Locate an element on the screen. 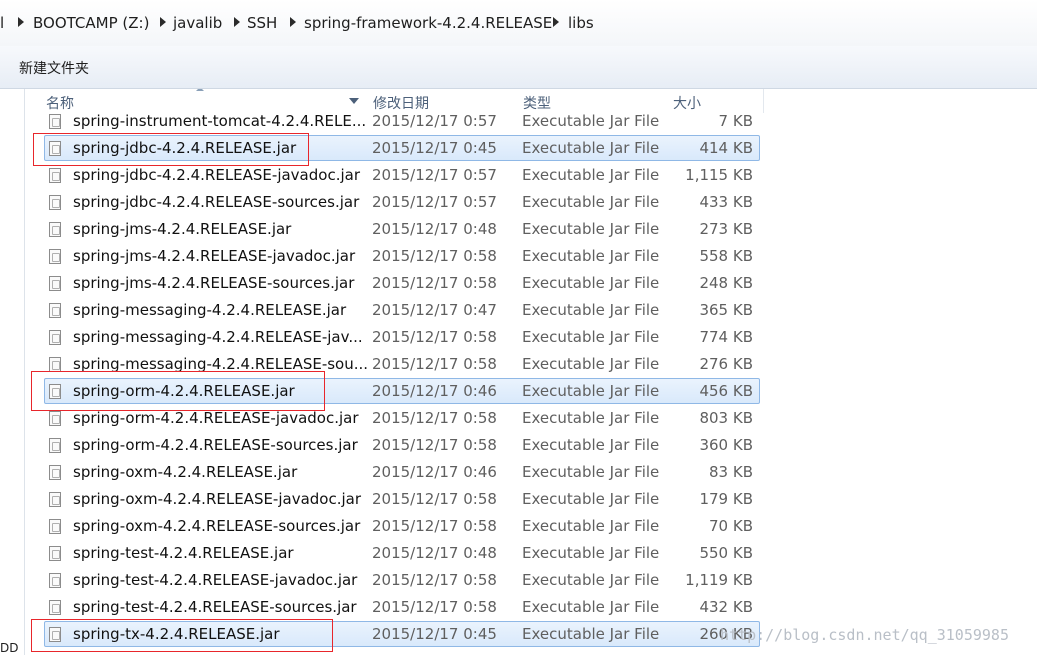  column-header-type: 类型 is located at coordinates (590, 101).